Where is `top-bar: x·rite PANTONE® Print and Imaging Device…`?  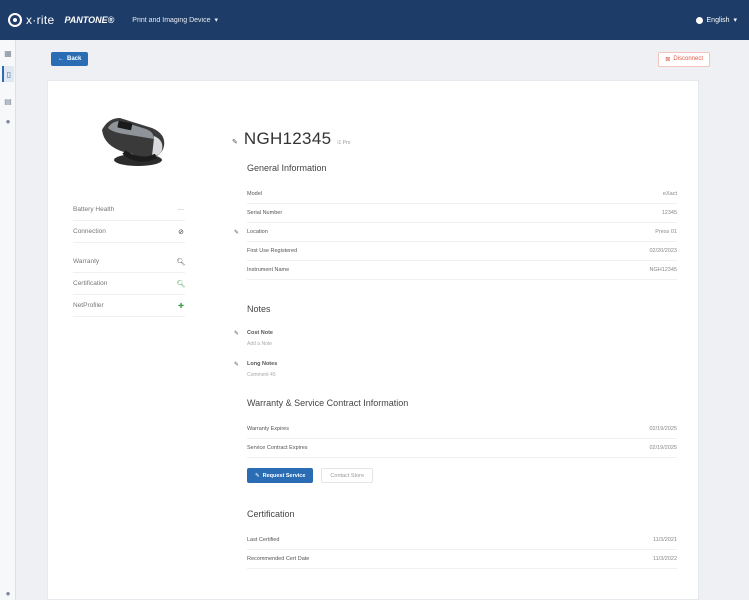
top-bar: x·rite PANTONE® Print and Imaging Device… is located at coordinates (374, 20).